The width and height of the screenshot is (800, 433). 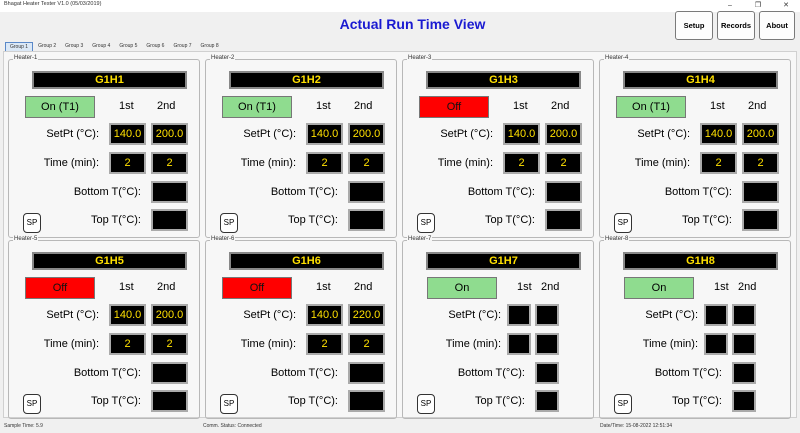 What do you see at coordinates (503, 261) in the screenshot?
I see `heater-name: G1H7` at bounding box center [503, 261].